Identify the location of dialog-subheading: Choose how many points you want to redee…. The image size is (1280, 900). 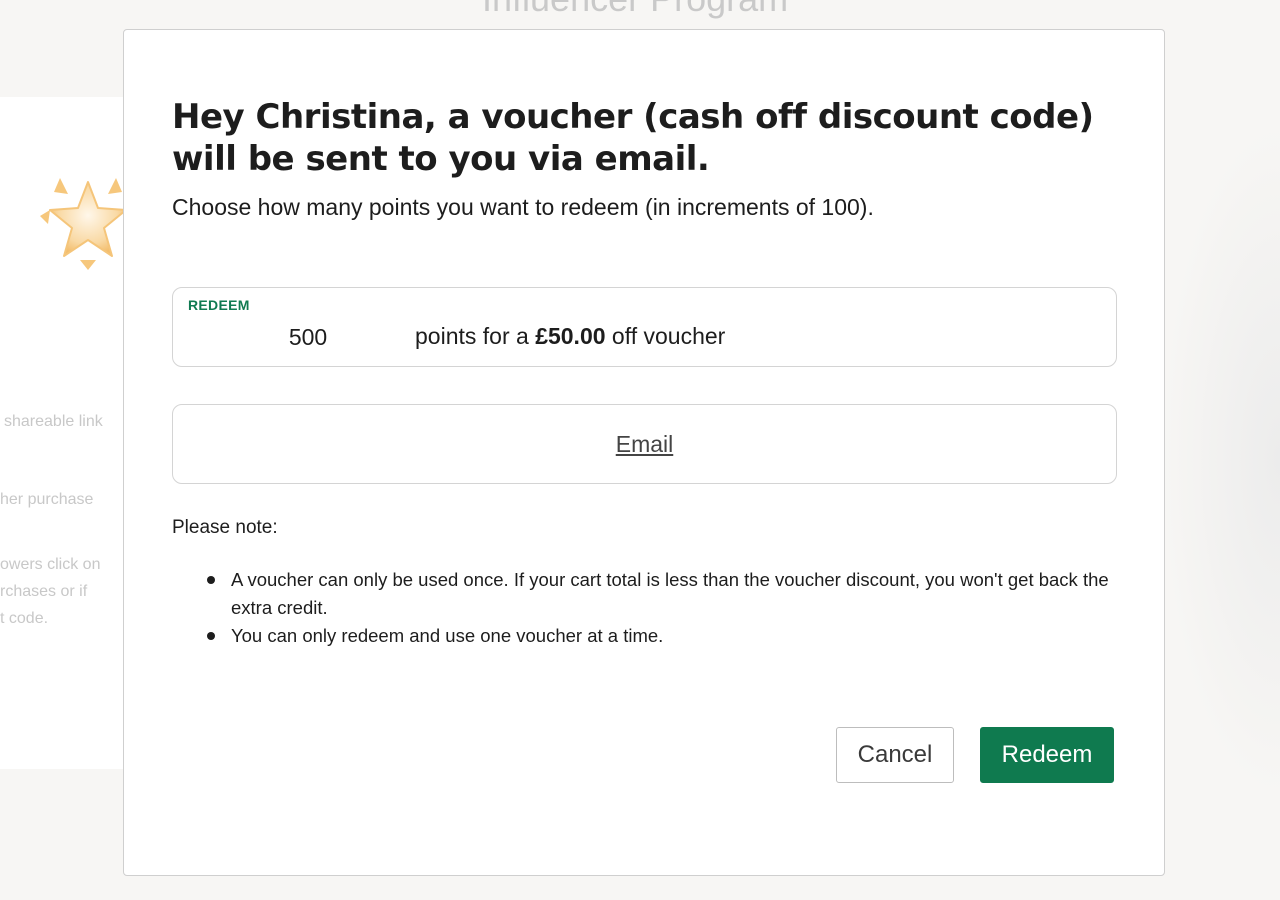
(523, 207).